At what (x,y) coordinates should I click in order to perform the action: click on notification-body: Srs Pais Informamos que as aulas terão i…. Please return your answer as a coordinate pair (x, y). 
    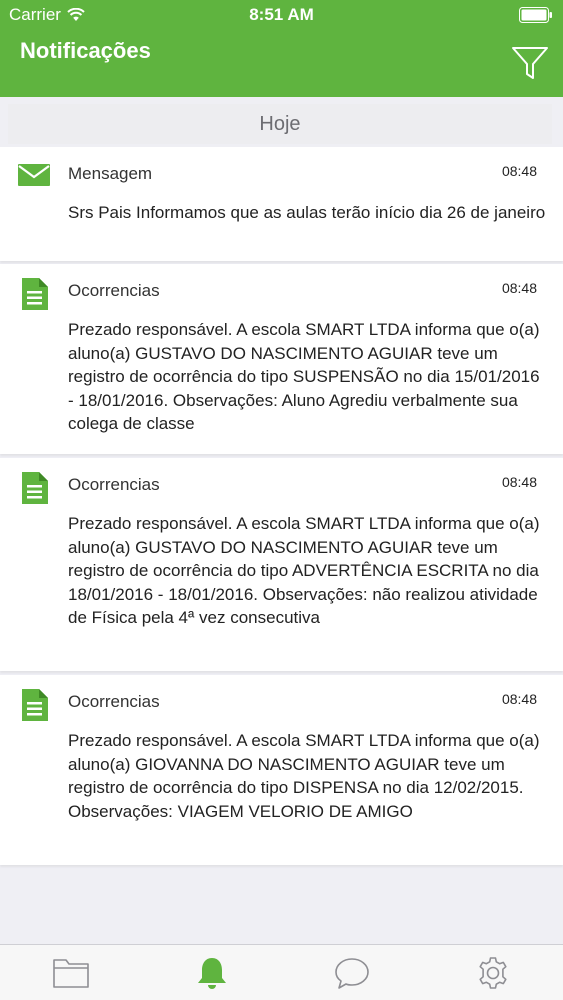
    Looking at the image, I should click on (307, 212).